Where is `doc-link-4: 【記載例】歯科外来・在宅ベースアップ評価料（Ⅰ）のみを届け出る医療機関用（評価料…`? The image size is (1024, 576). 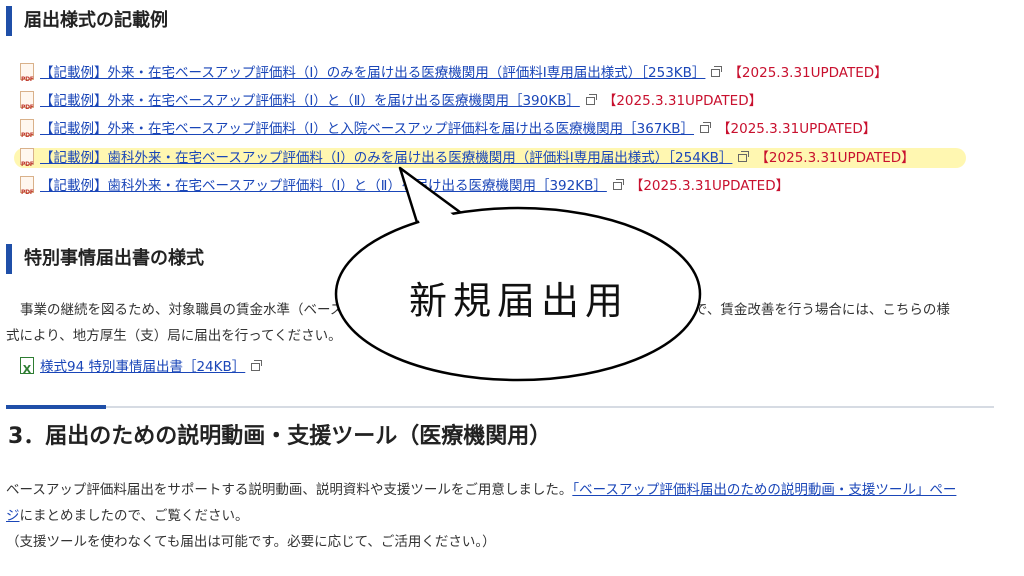 doc-link-4: 【記載例】歯科外来・在宅ベースアップ評価料（Ⅰ）のみを届け出る医療機関用（評価料… is located at coordinates (386, 158).